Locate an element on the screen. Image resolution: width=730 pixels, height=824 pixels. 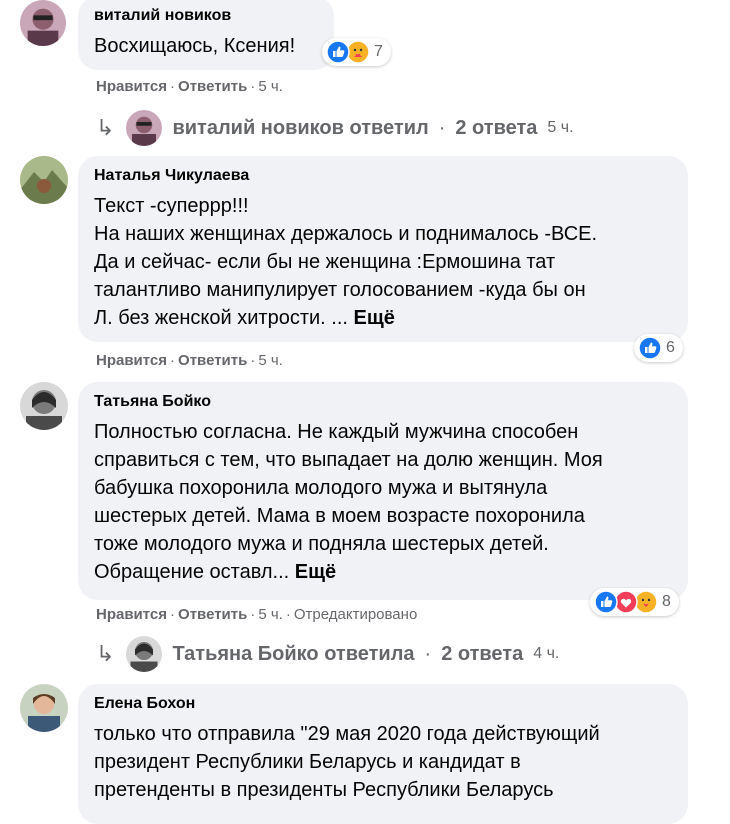
comment-author: Наталья Чикулаева is located at coordinates (383, 176).